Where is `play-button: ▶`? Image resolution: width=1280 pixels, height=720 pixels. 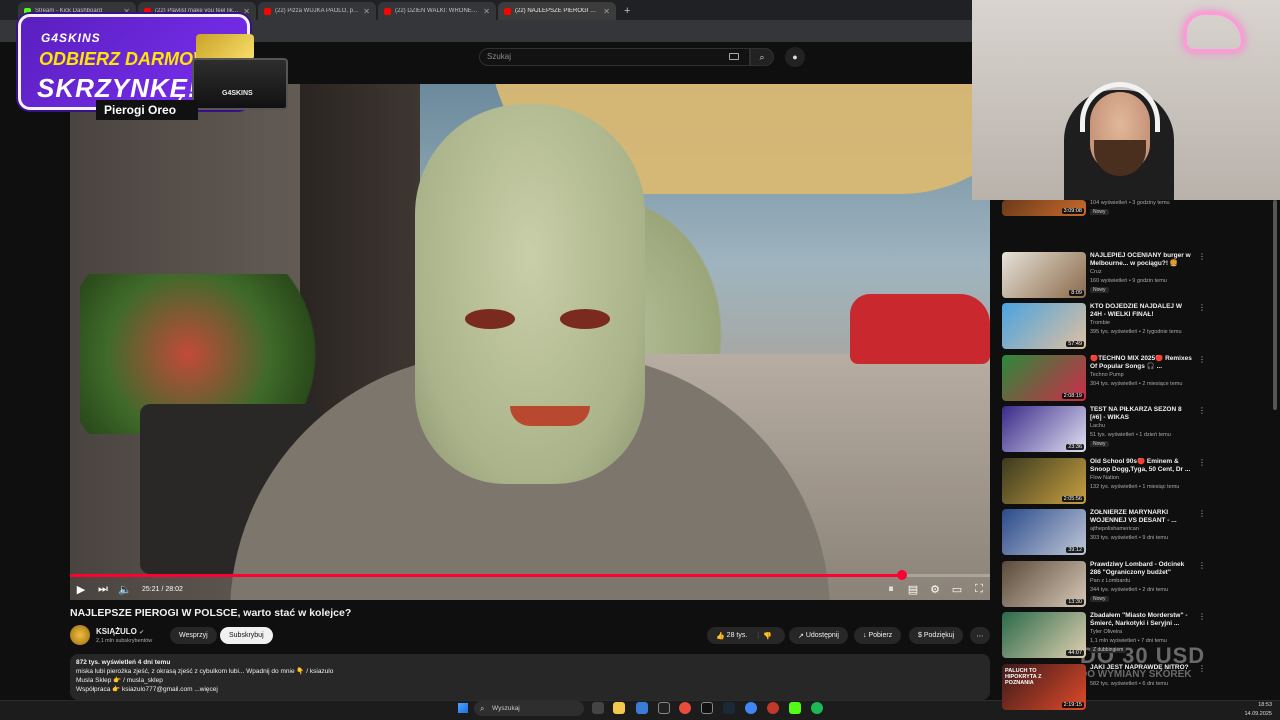
play-button: ▶ is located at coordinates (81, 589).